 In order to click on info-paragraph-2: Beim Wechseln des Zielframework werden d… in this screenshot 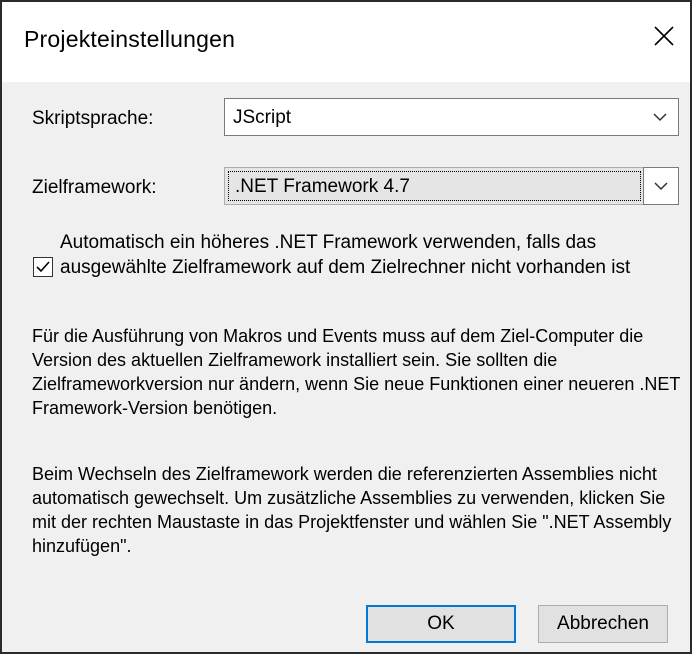, I will do `click(352, 510)`.